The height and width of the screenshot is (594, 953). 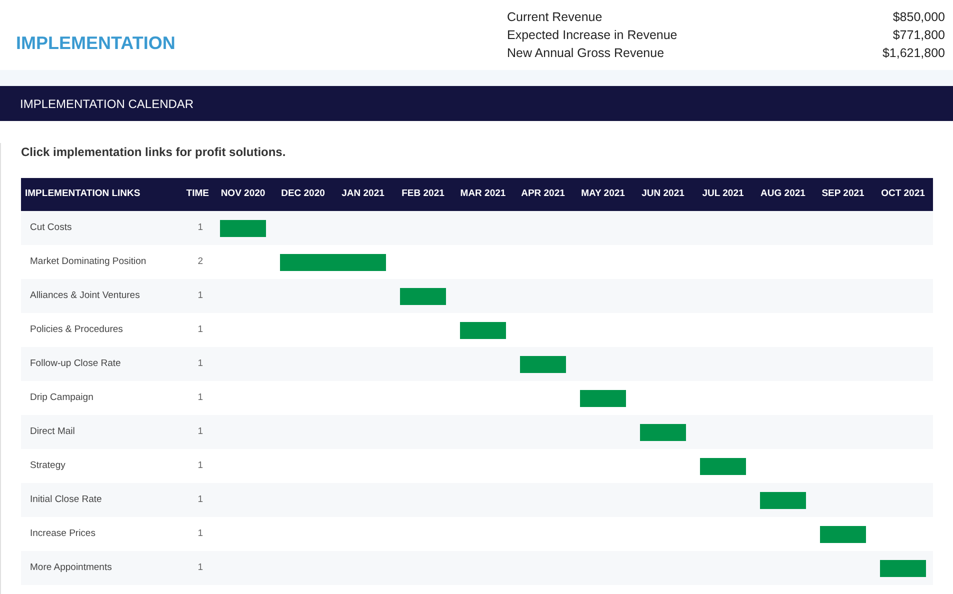 What do you see at coordinates (62, 397) in the screenshot?
I see `implementation-link: Drip Campaign` at bounding box center [62, 397].